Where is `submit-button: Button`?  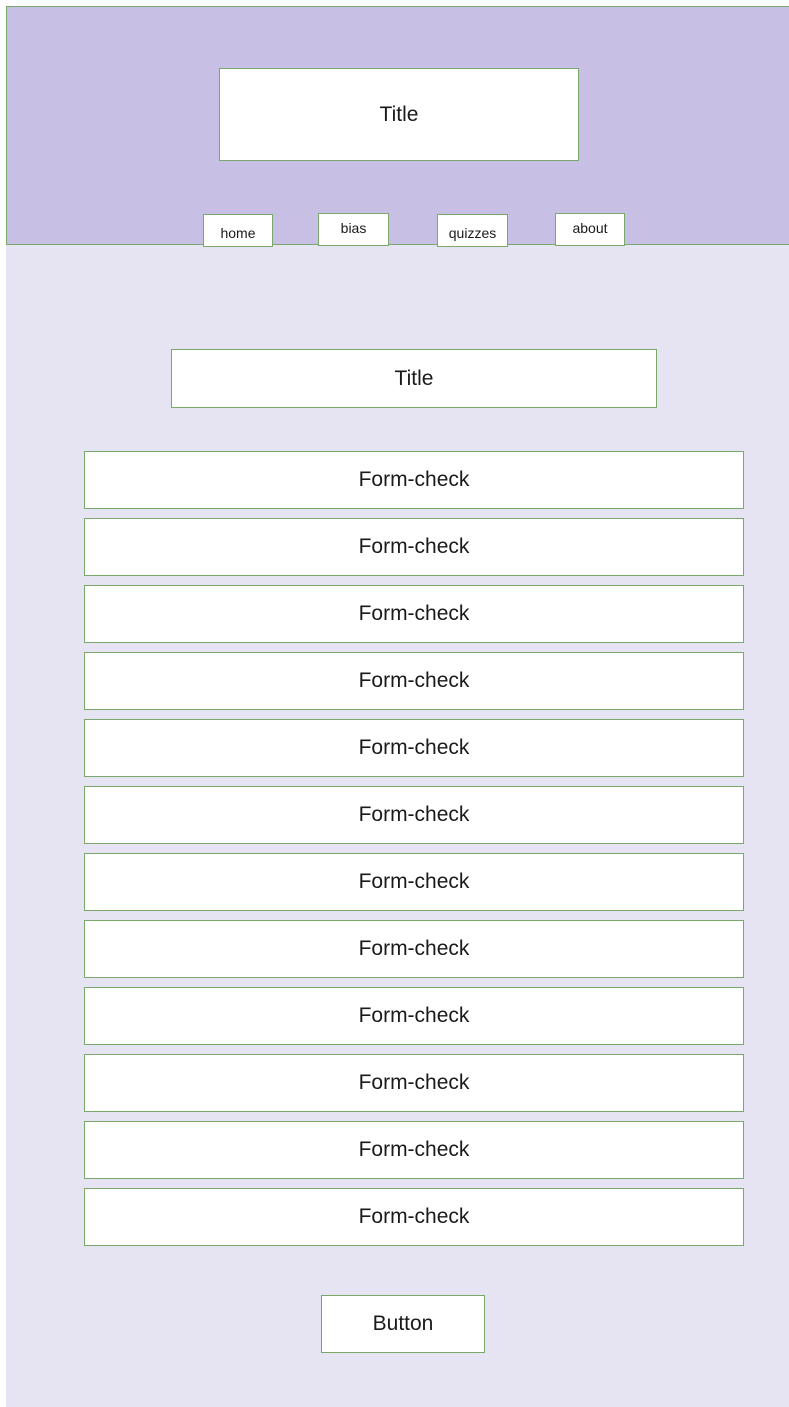 submit-button: Button is located at coordinates (403, 1324).